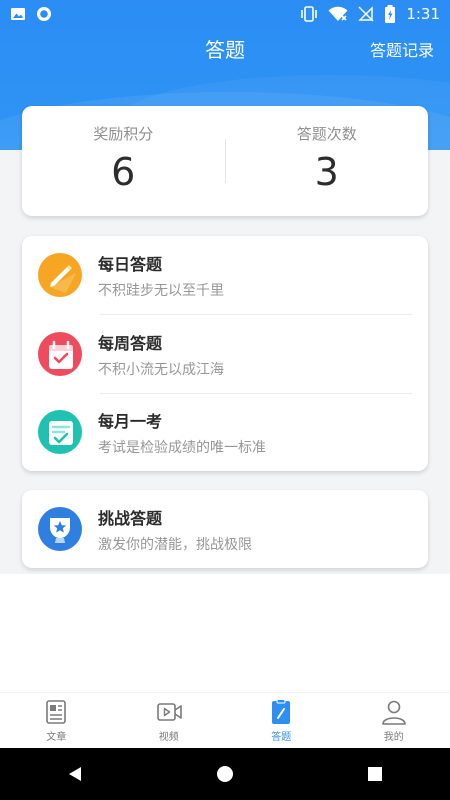 Image resolution: width=450 pixels, height=800 pixels. Describe the element at coordinates (393, 712) in the screenshot. I see `profile-icon` at that location.